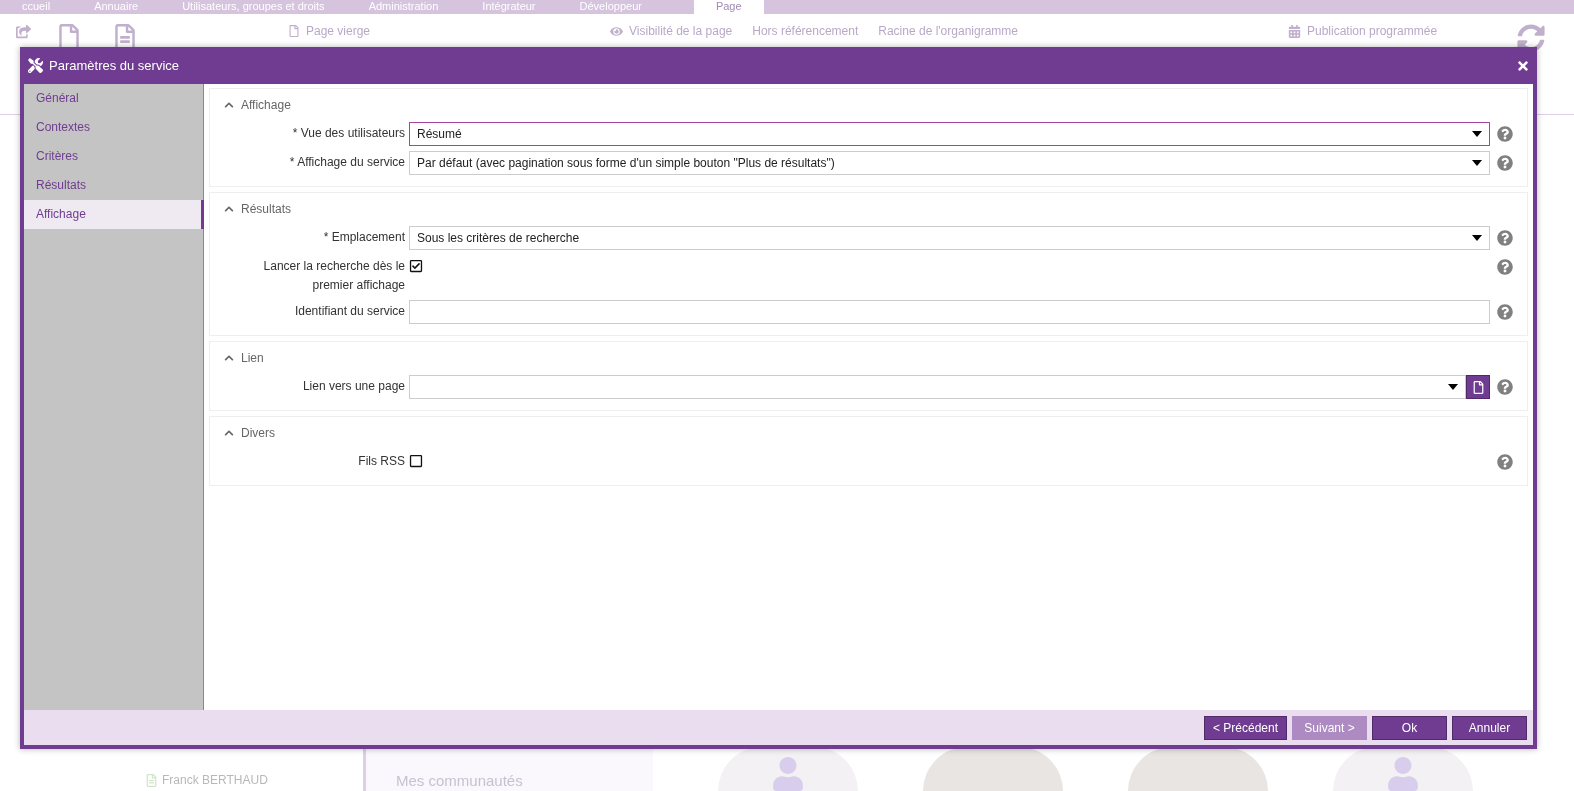 The image size is (1574, 791). I want to click on footer-button: Ok, so click(1409, 727).